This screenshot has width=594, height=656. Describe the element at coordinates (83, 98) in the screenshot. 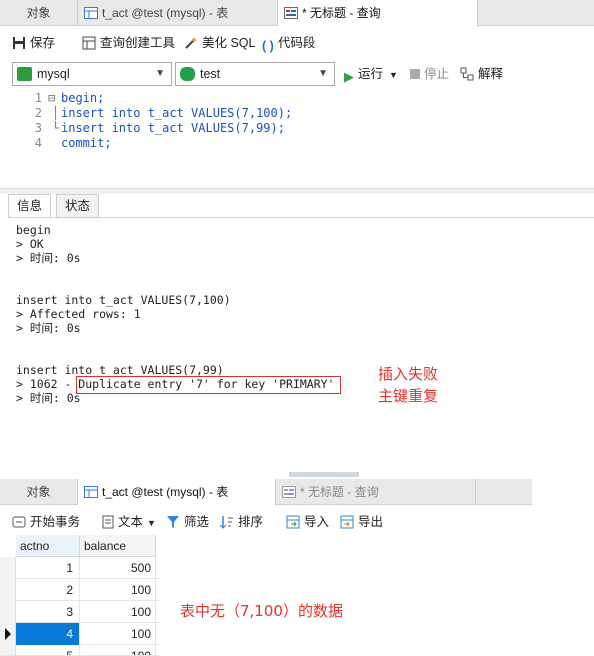

I see `code-line: begin;` at that location.